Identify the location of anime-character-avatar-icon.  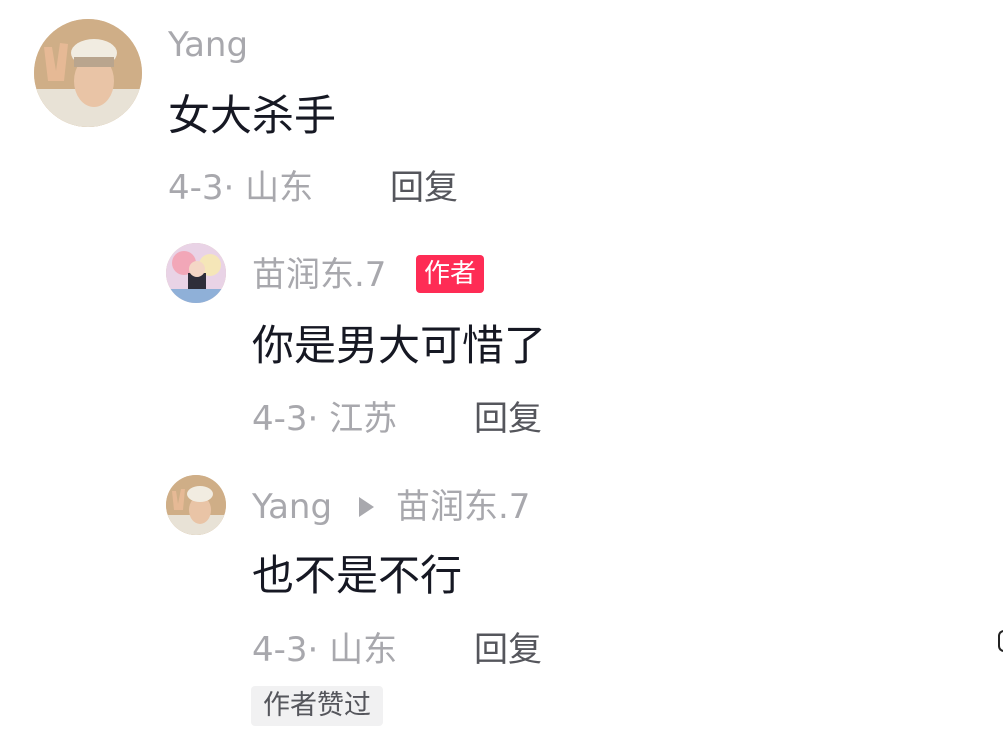
(196, 273).